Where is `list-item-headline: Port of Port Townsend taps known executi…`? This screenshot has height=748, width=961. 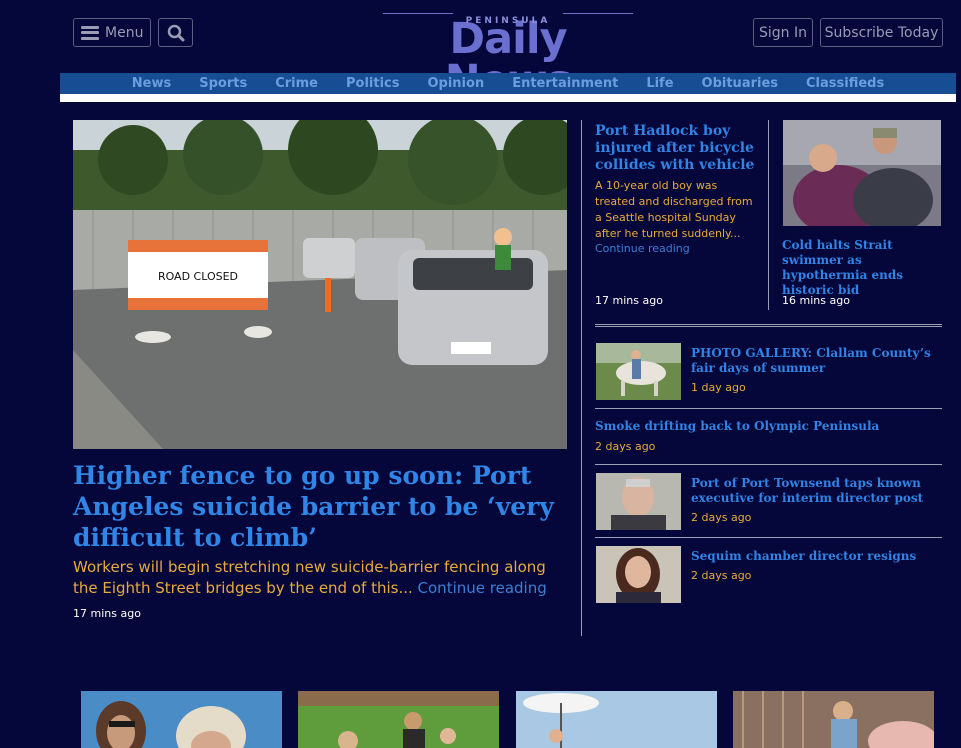
list-item-headline: Port of Port Townsend taps known executi… is located at coordinates (818, 491).